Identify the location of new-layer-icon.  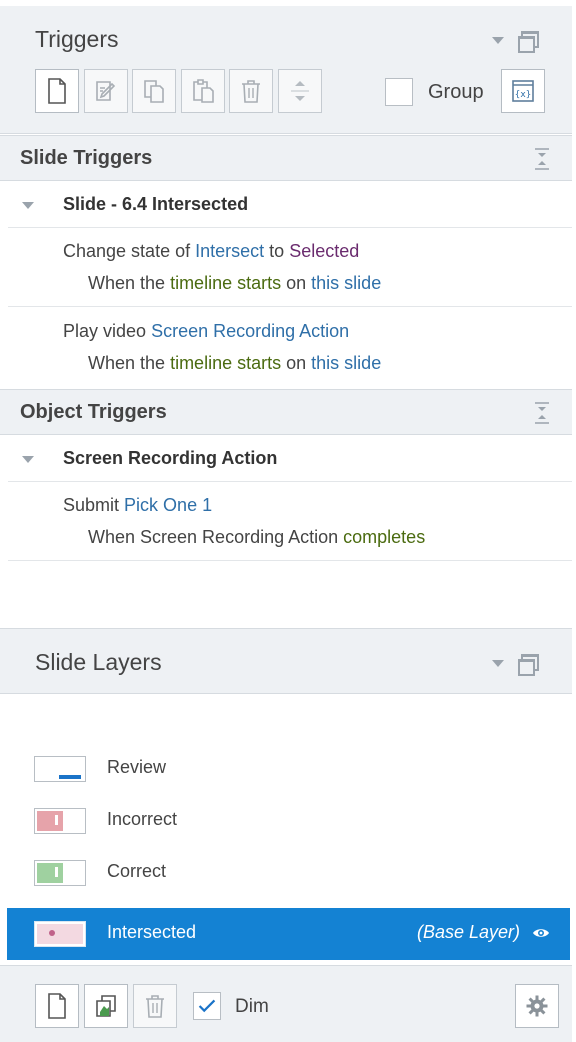
(57, 1006).